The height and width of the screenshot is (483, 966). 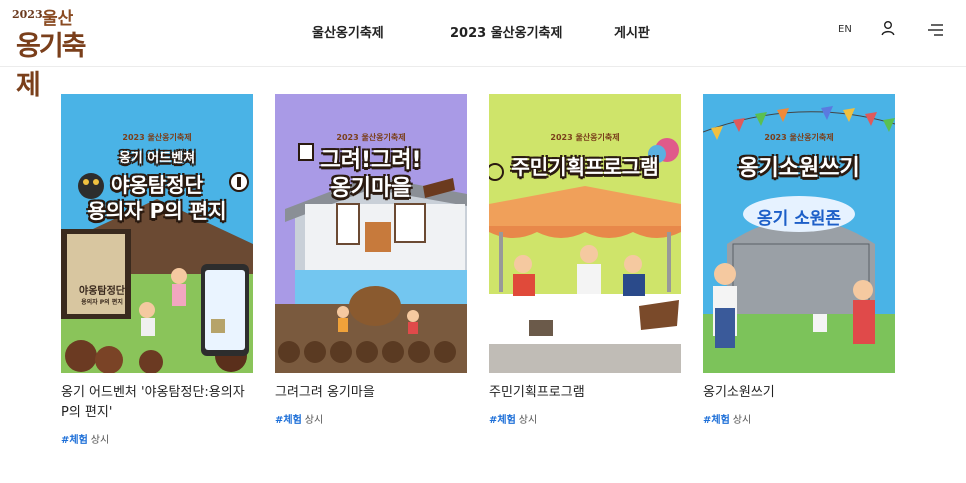 I want to click on program-card: 2023 울산옹기축제 주민기획프로그램 주민기획프로그램 #체험 상시, so click(x=585, y=260).